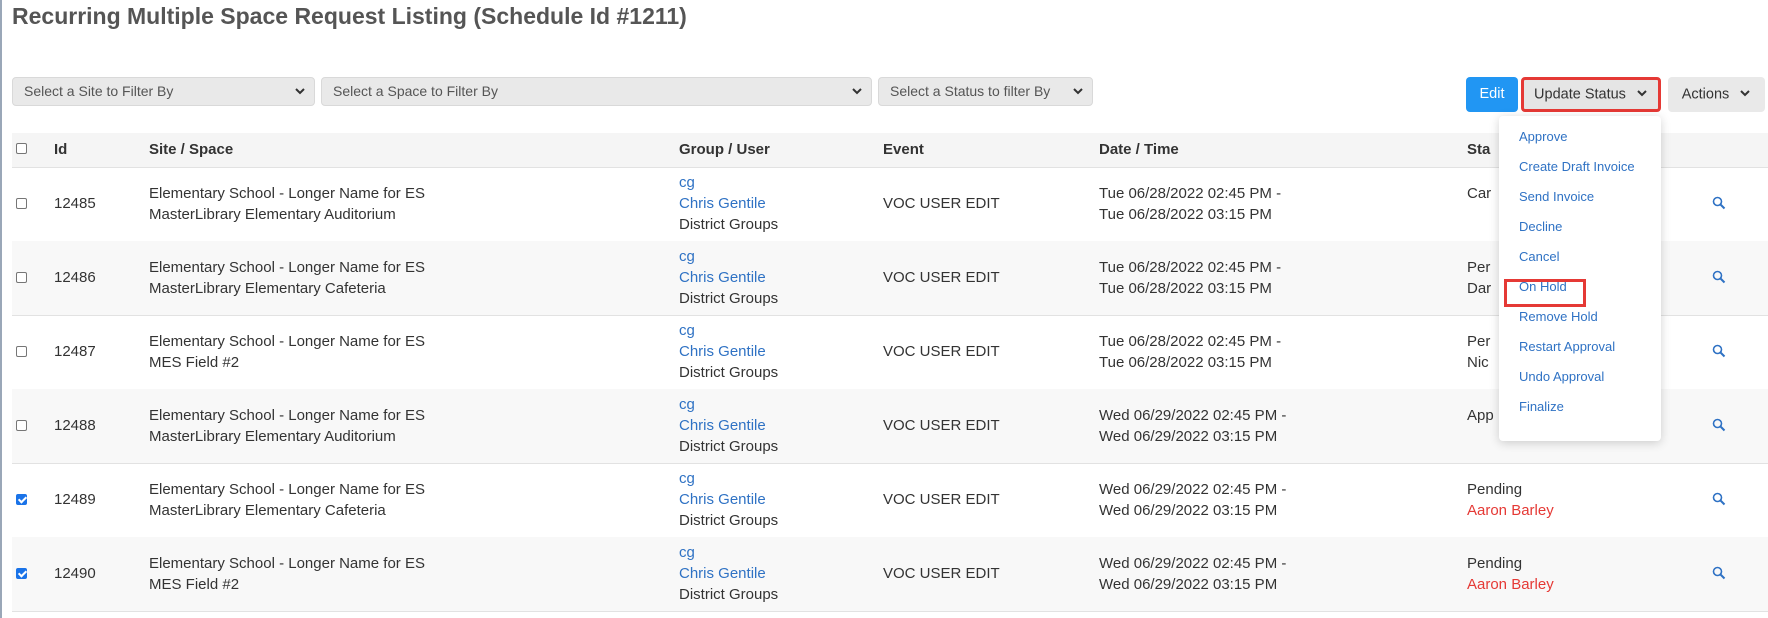 Image resolution: width=1768 pixels, height=618 pixels. I want to click on site-filter-label: Select a Site to Filter By, so click(99, 91).